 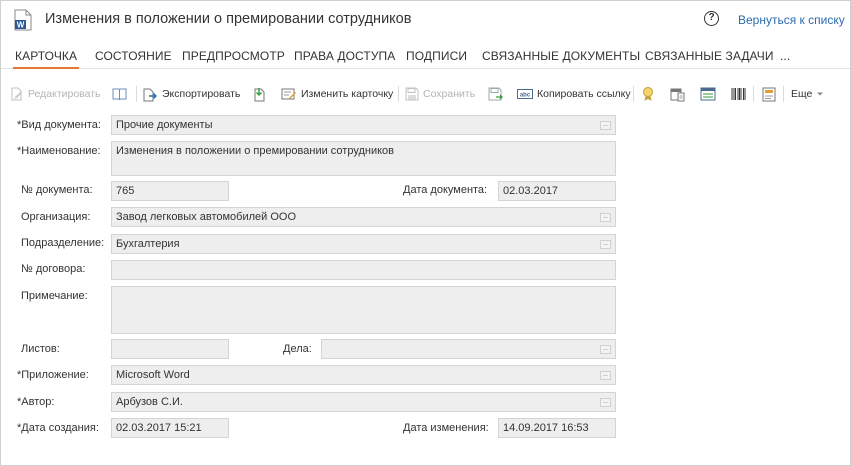 I want to click on link-icon: abc, so click(x=525, y=94).